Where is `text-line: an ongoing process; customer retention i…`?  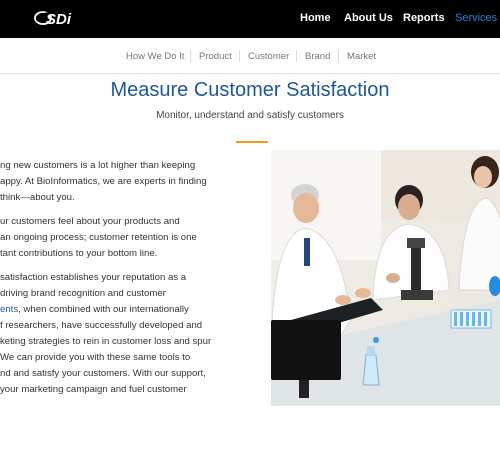
text-line: an ongoing process; customer retention i… is located at coordinates (98, 237).